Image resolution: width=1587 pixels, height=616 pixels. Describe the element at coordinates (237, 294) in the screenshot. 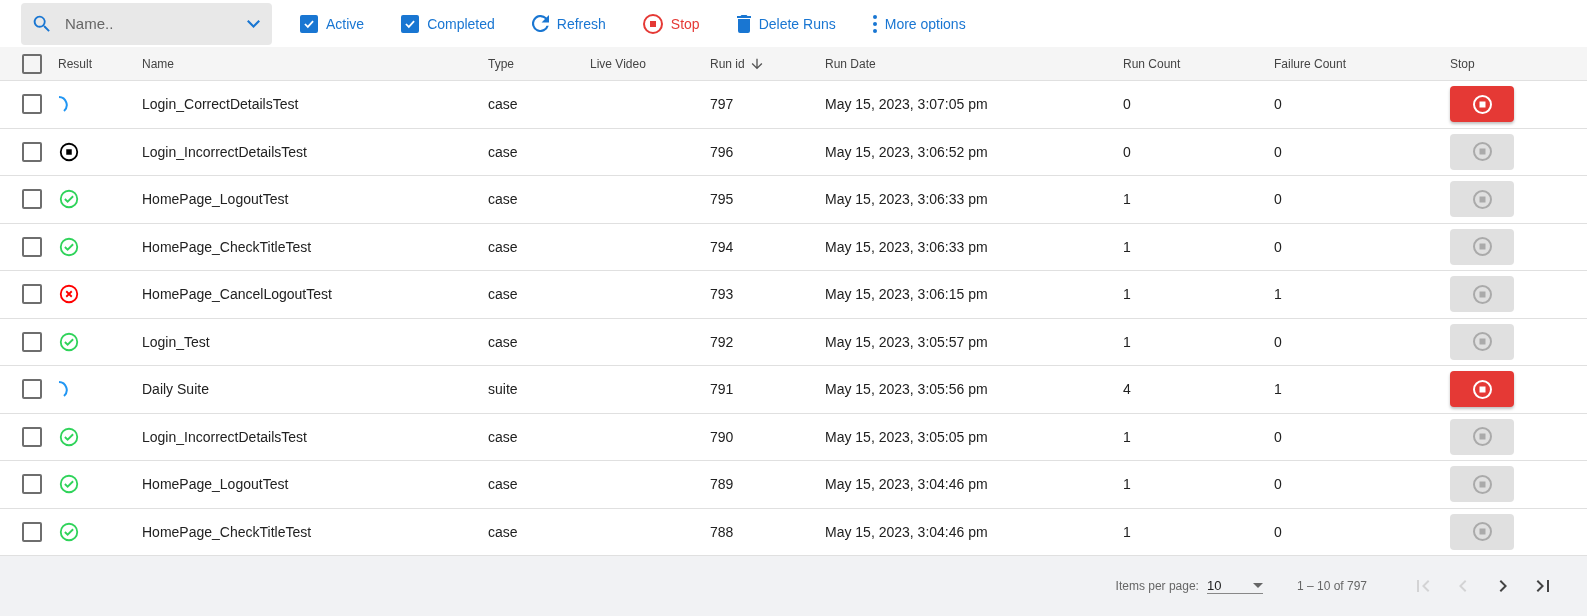

I see `name-cell: HomePage_CancelLogoutTest` at that location.